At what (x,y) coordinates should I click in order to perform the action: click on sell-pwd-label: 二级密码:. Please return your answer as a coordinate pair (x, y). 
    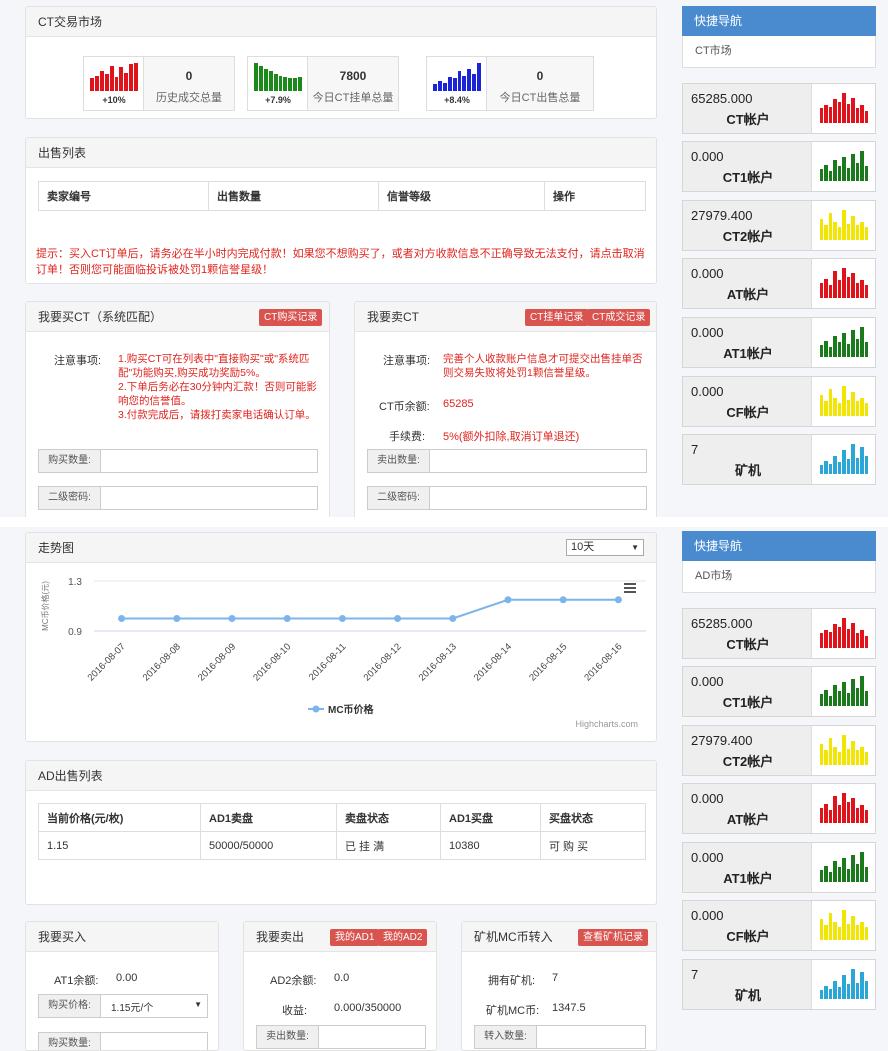
    Looking at the image, I should click on (399, 498).